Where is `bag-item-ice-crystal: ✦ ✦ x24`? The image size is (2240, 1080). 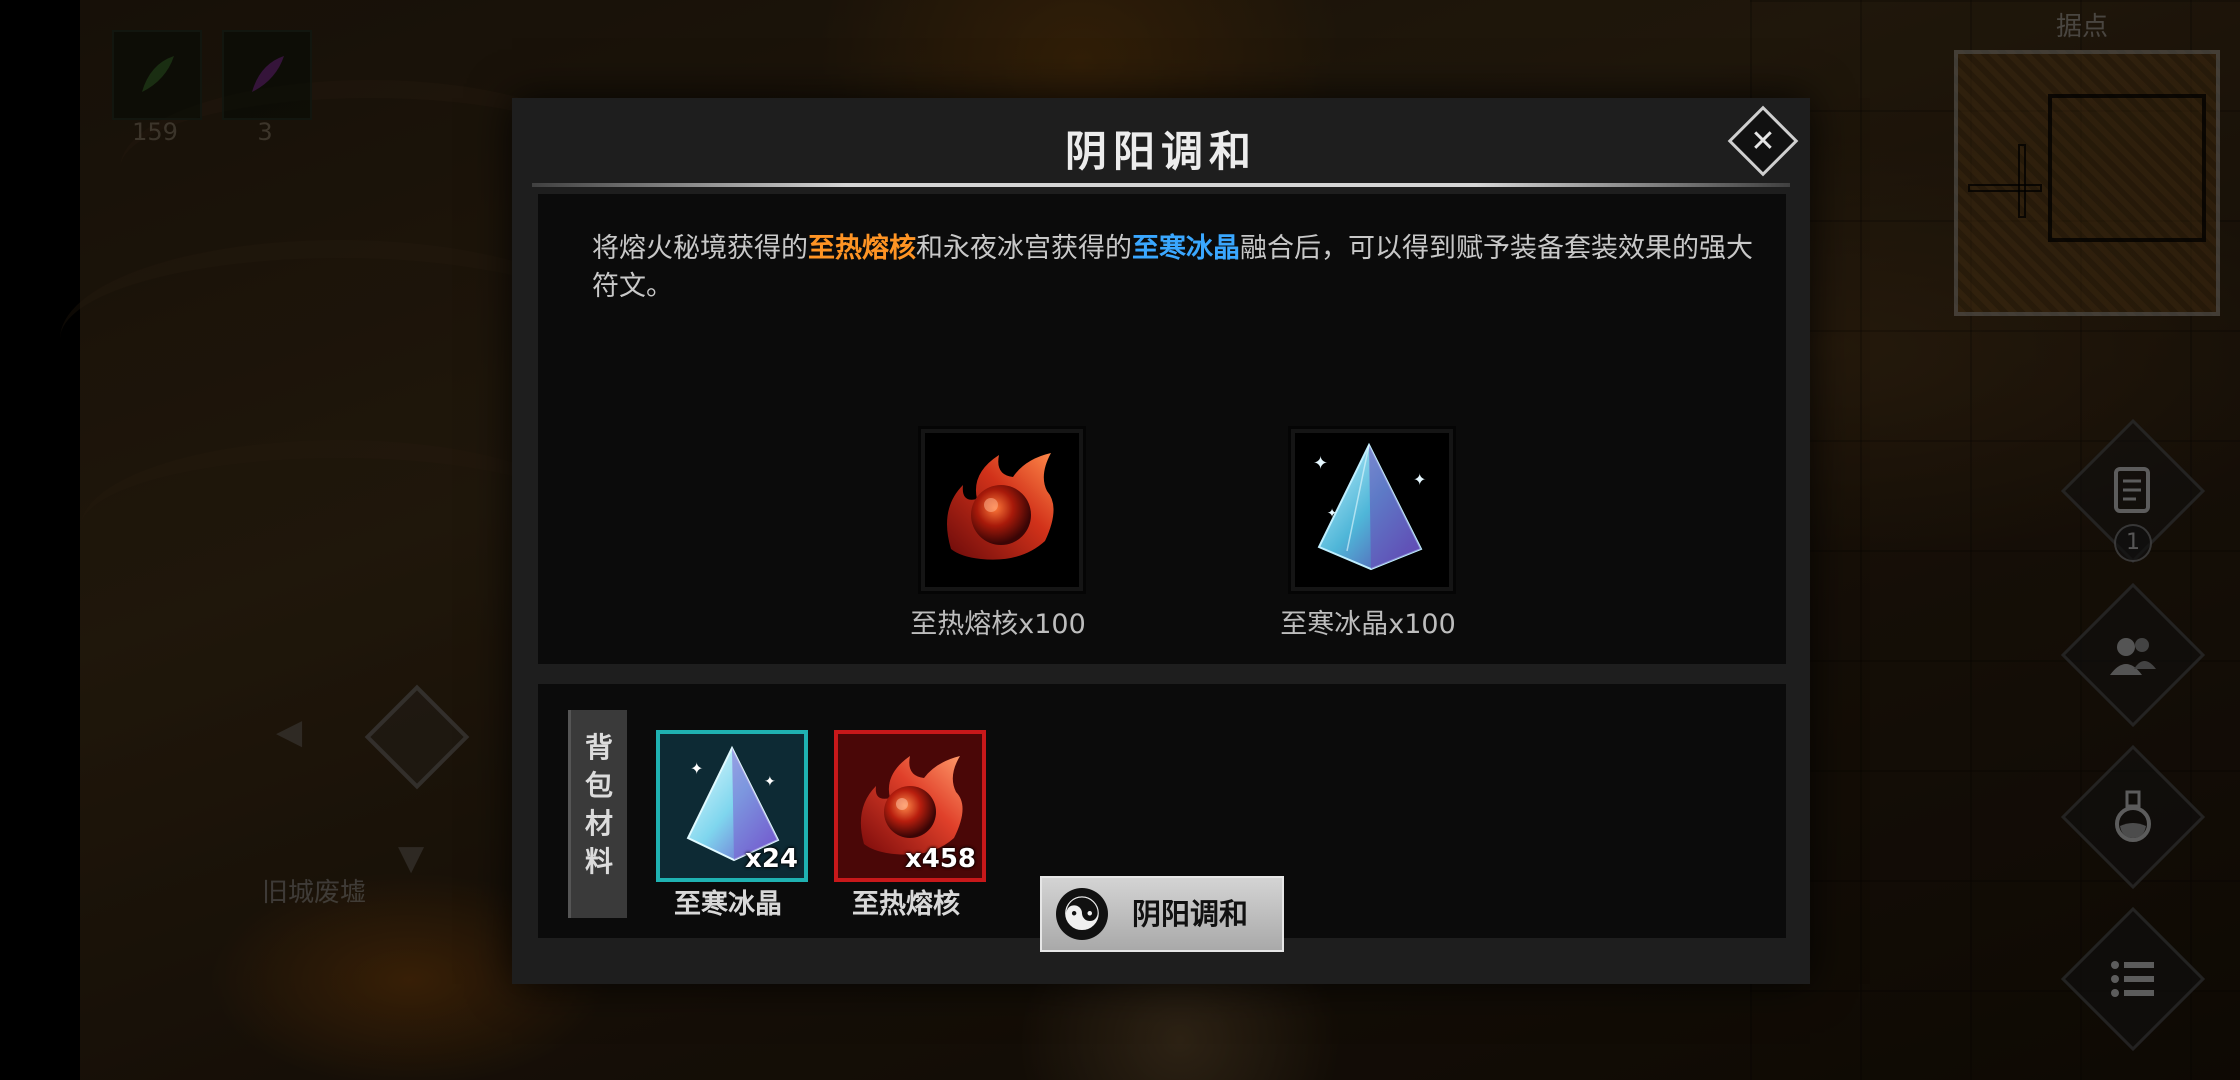
bag-item-ice-crystal: ✦ ✦ x24 is located at coordinates (732, 806).